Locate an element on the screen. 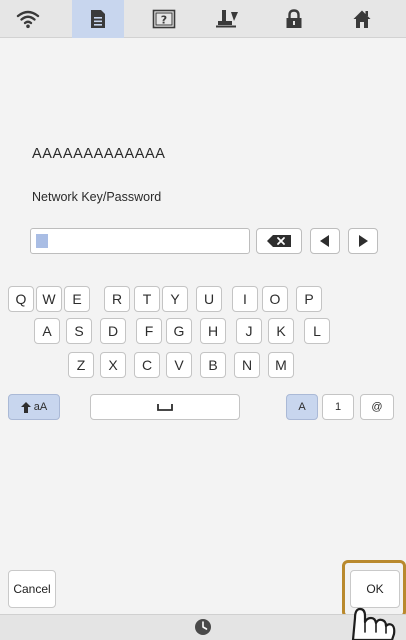 This screenshot has height=640, width=406. key-label: M is located at coordinates (281, 365).